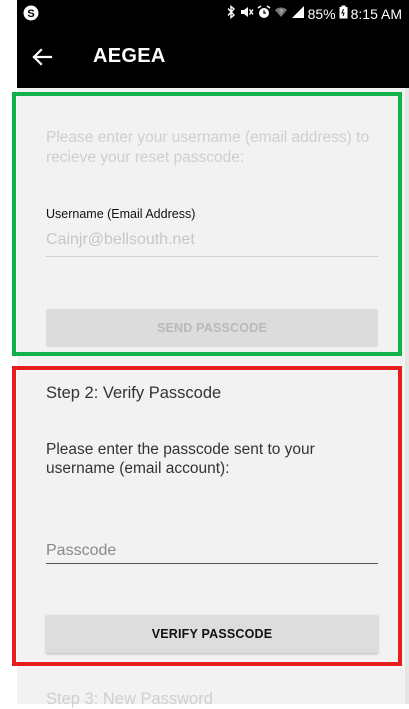 The height and width of the screenshot is (709, 409). I want to click on step3-title: Step 3: New Password, so click(129, 699).